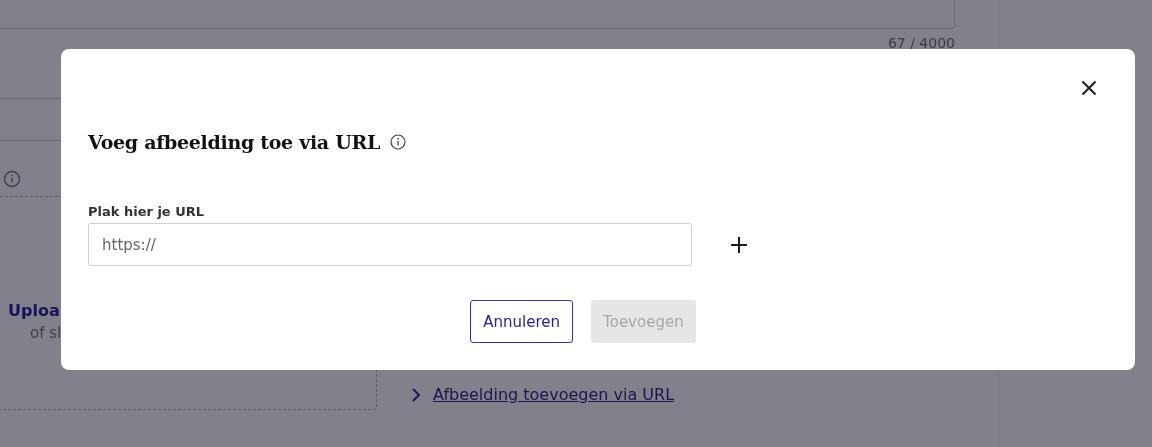  I want to click on close-icon, so click(1089, 88).